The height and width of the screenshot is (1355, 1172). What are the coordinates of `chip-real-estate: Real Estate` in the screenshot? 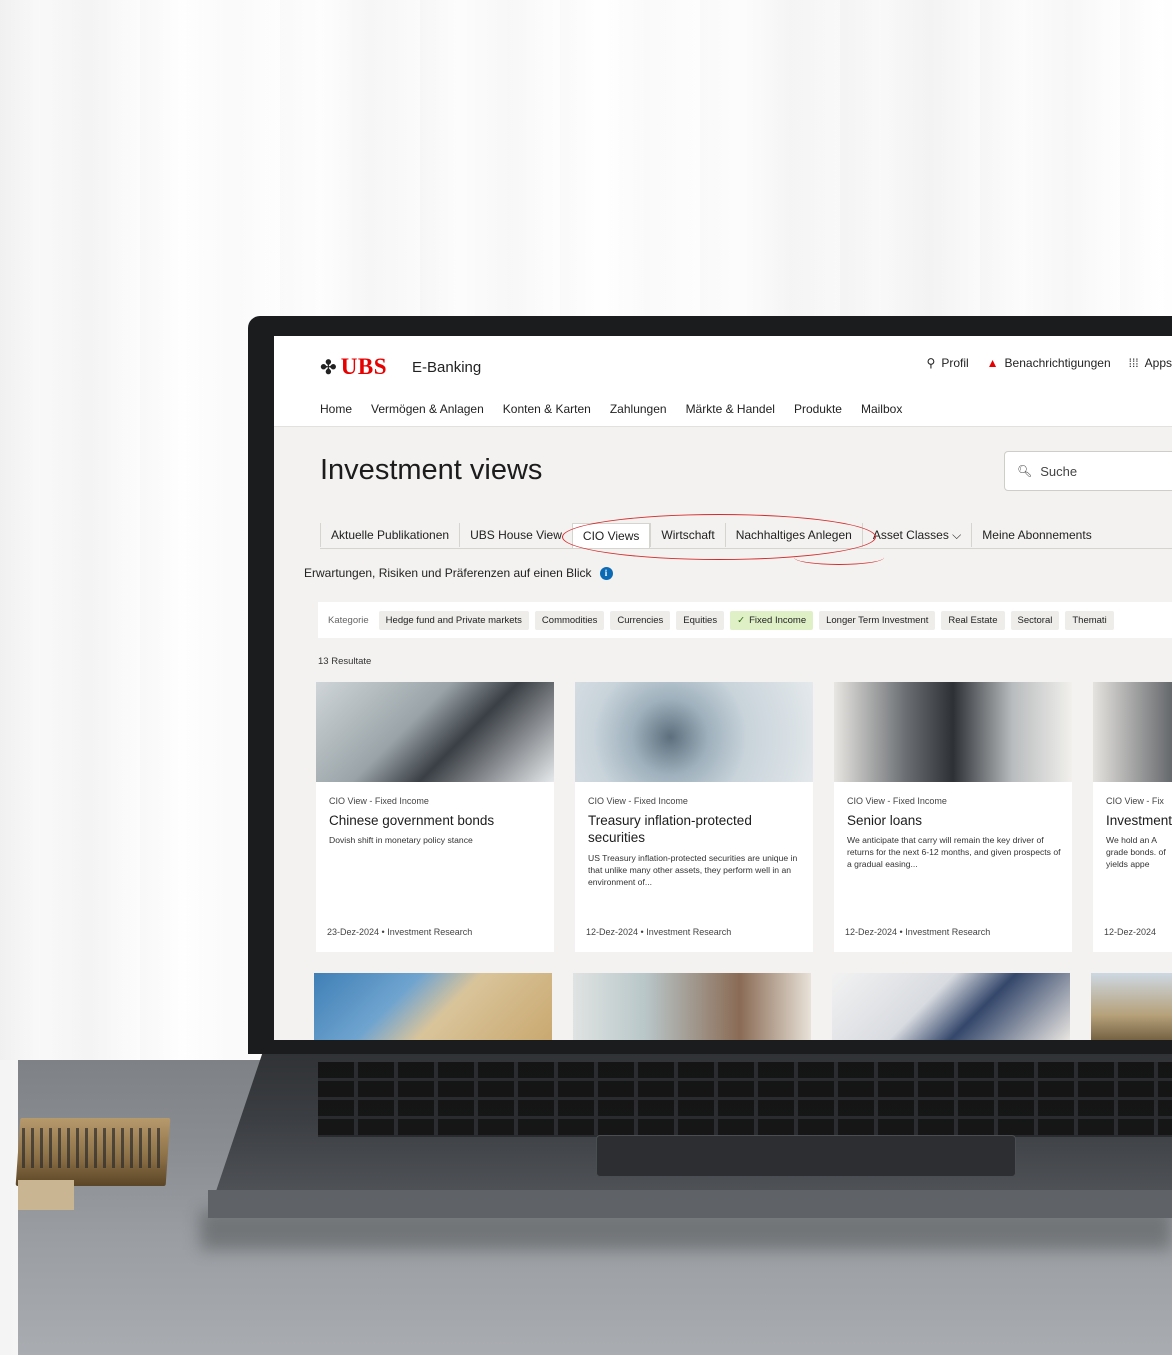 It's located at (973, 620).